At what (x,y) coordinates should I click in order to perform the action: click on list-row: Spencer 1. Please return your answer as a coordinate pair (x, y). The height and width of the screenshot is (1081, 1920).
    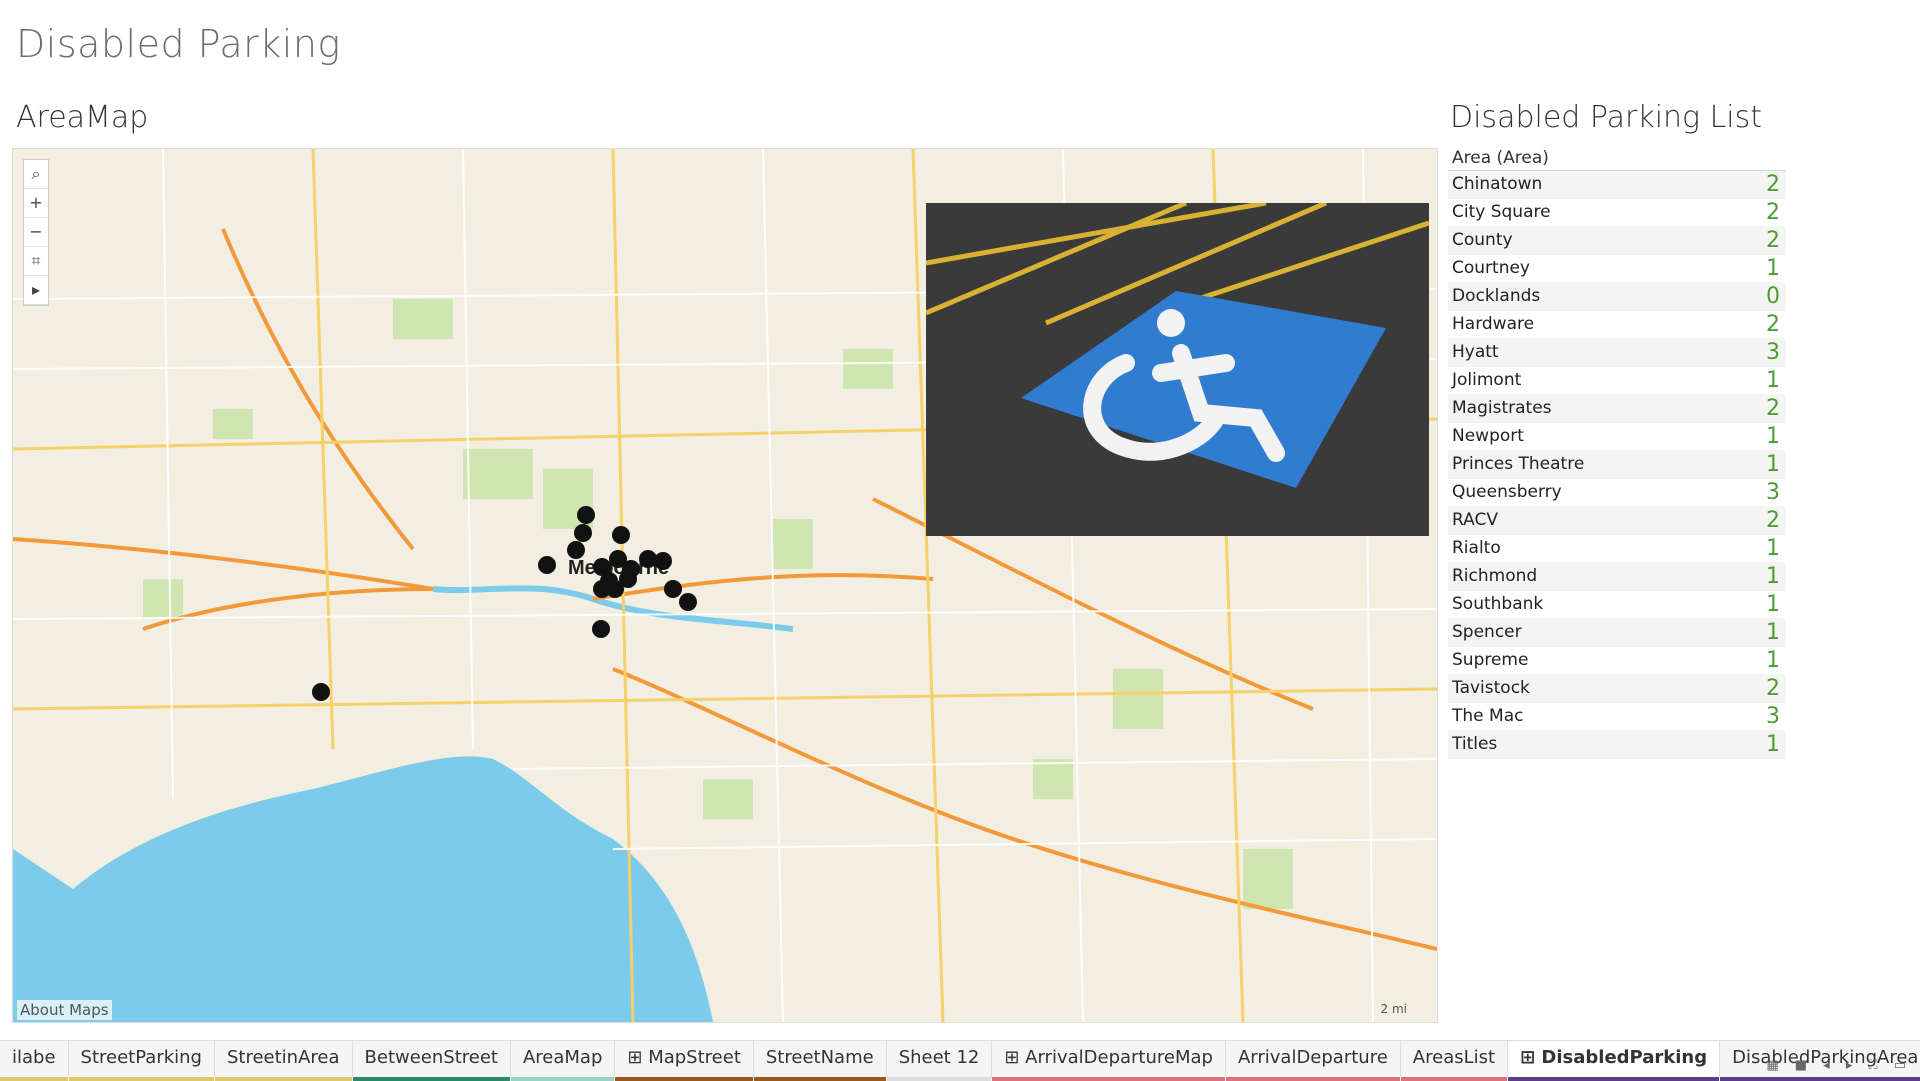
    Looking at the image, I should click on (1617, 633).